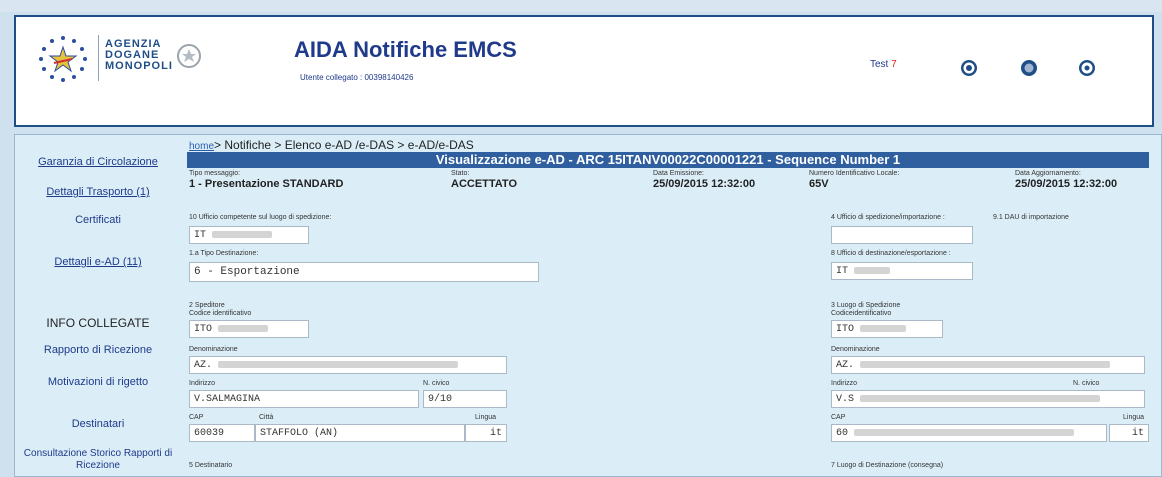 The image size is (1162, 477). Describe the element at coordinates (139, 55) in the screenshot. I see `agency-name: AGENZIA DOGANE MONOPOLI` at that location.